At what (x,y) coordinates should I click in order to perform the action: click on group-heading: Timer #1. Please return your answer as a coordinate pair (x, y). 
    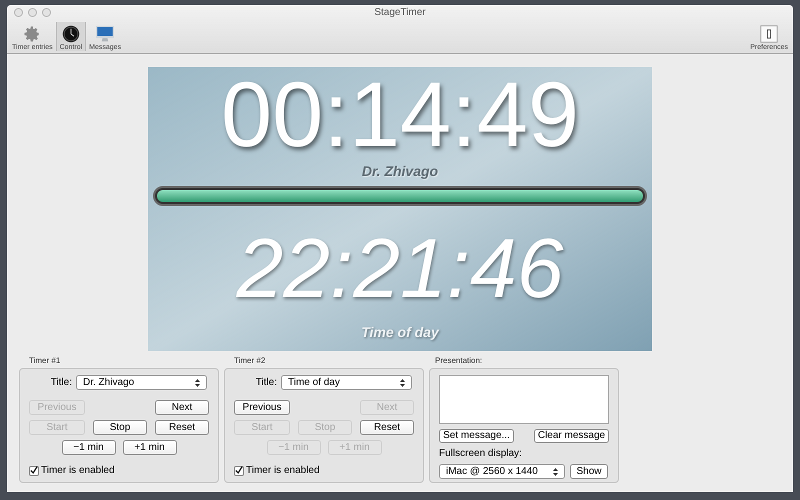
    Looking at the image, I should click on (45, 361).